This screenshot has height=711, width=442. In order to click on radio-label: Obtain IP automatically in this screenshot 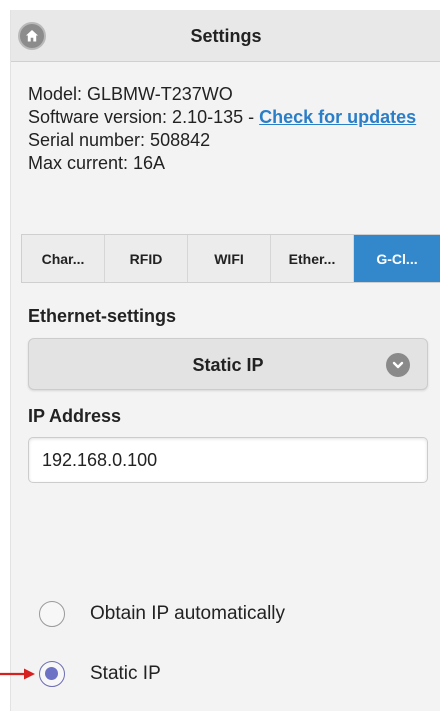, I will do `click(188, 613)`.